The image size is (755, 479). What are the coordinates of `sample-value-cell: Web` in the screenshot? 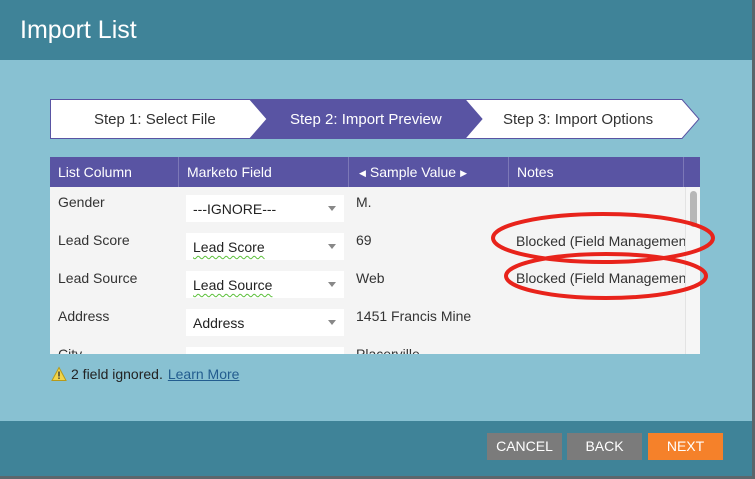 It's located at (370, 278).